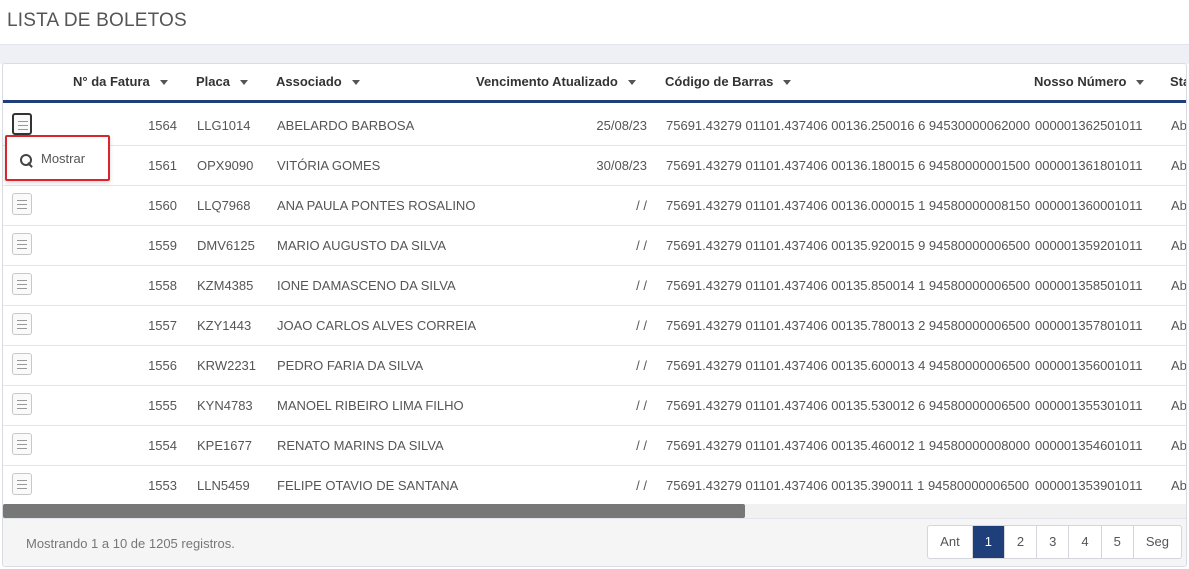 This screenshot has height=569, width=1189. What do you see at coordinates (728, 81) in the screenshot?
I see `column-header-codigo: Código de Barras` at bounding box center [728, 81].